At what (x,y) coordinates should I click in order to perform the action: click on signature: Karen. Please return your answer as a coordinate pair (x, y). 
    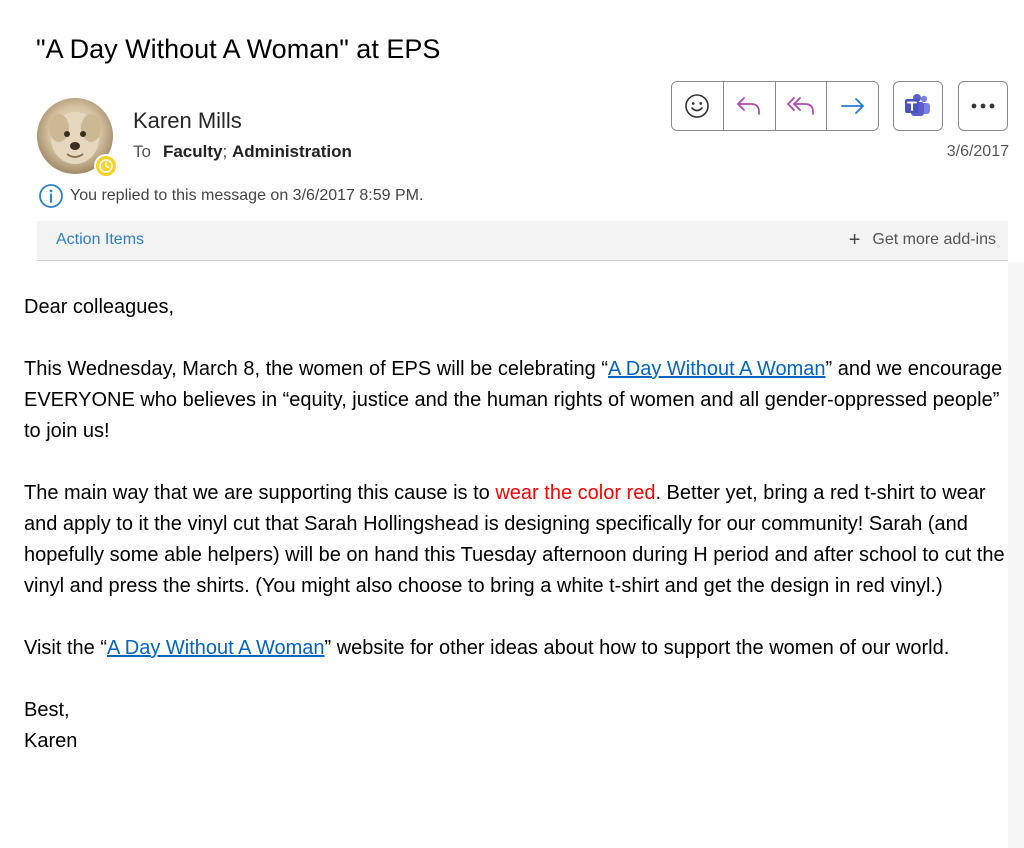
    Looking at the image, I should click on (51, 741).